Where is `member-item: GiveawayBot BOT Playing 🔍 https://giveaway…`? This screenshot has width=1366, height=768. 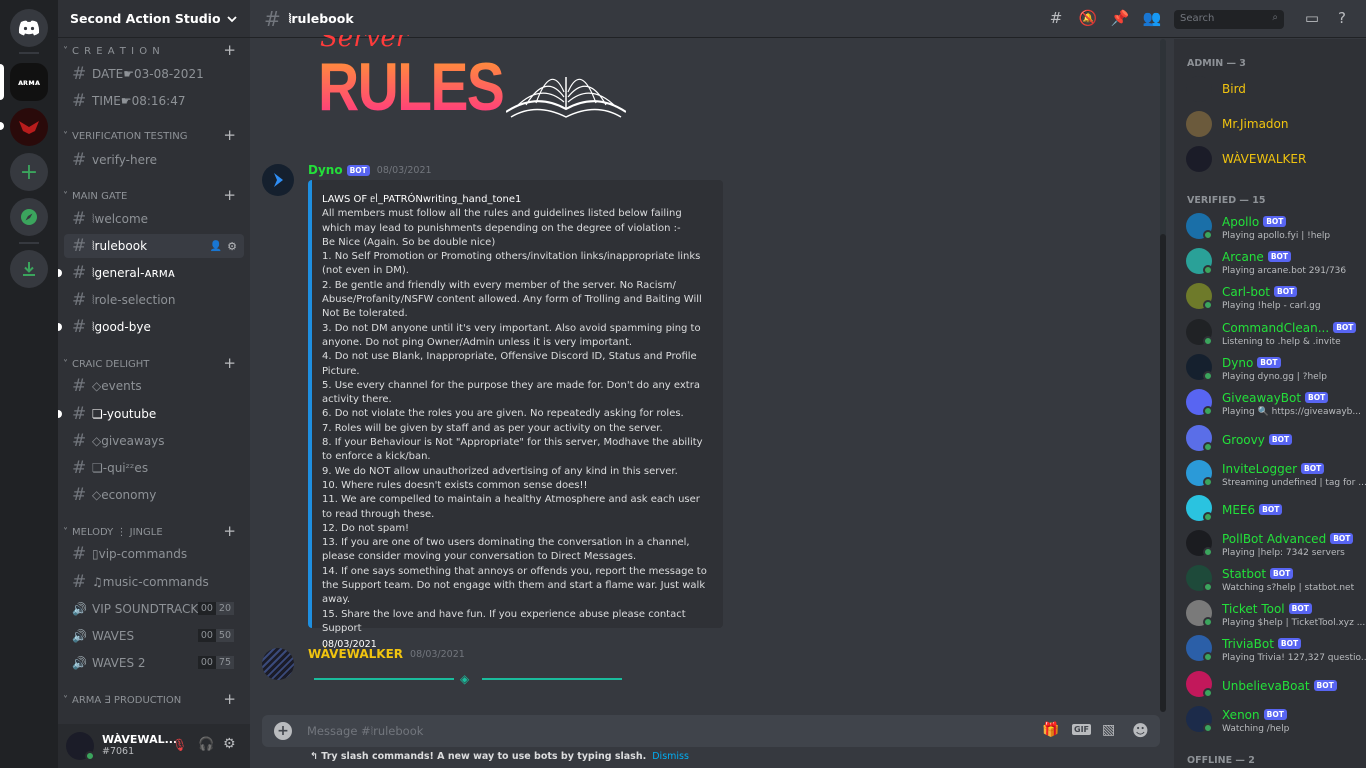
member-item: GiveawayBot BOT Playing 🔍 https://giveaway… is located at coordinates (1273, 402).